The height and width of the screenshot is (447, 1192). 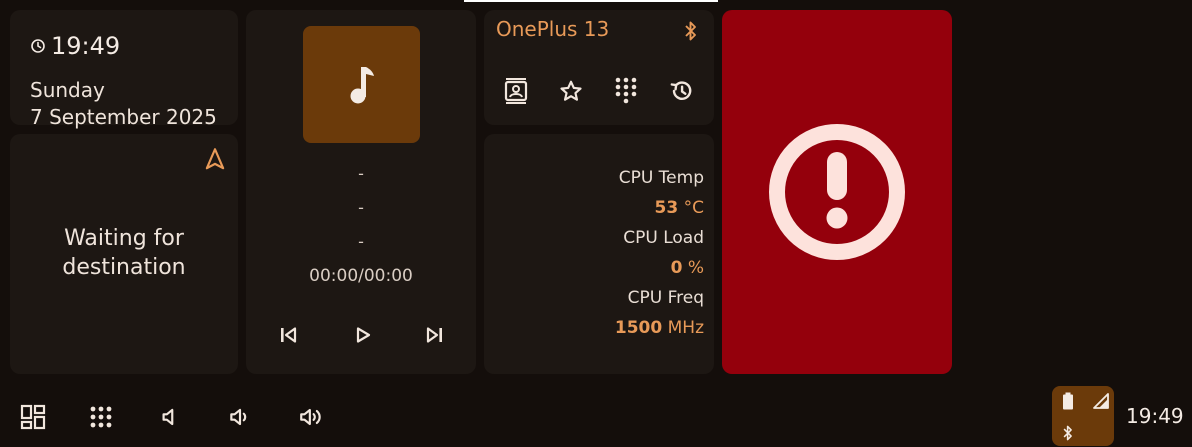 I want to click on music-note-icon, so click(x=362, y=84).